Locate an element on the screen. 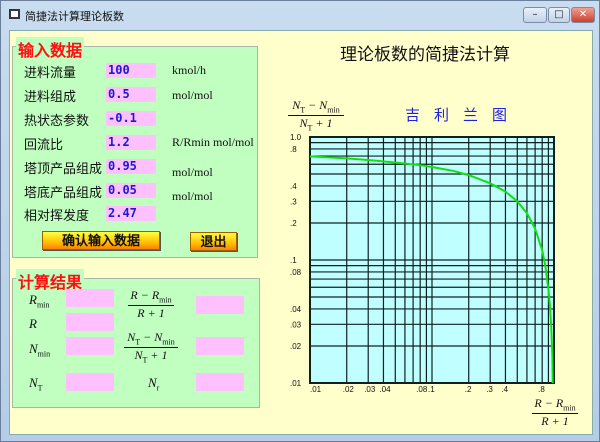 The height and width of the screenshot is (442, 600). y-tick-label: .4 is located at coordinates (293, 186).